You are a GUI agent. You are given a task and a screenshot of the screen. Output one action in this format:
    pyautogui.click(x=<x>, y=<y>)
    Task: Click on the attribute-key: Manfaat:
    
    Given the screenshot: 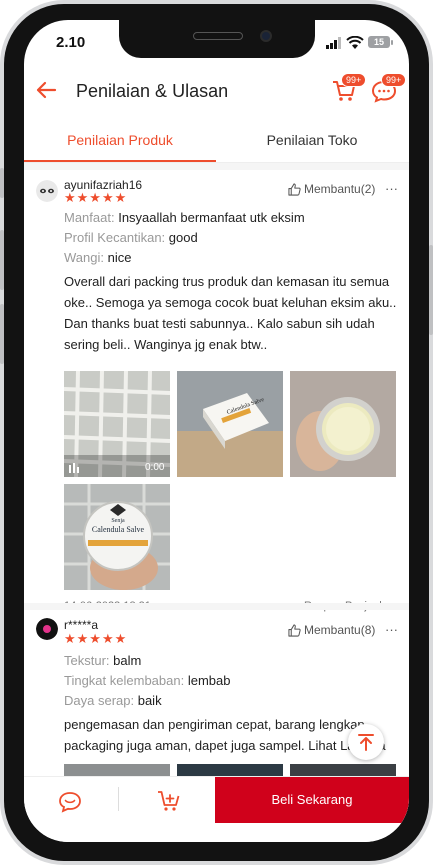 What is the action you would take?
    pyautogui.click(x=89, y=217)
    